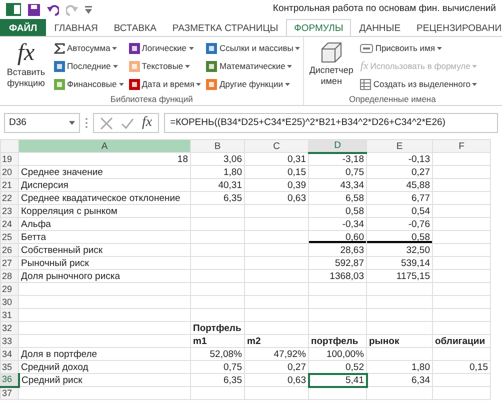  Describe the element at coordinates (9, 341) in the screenshot. I see `row-header: 33` at that location.